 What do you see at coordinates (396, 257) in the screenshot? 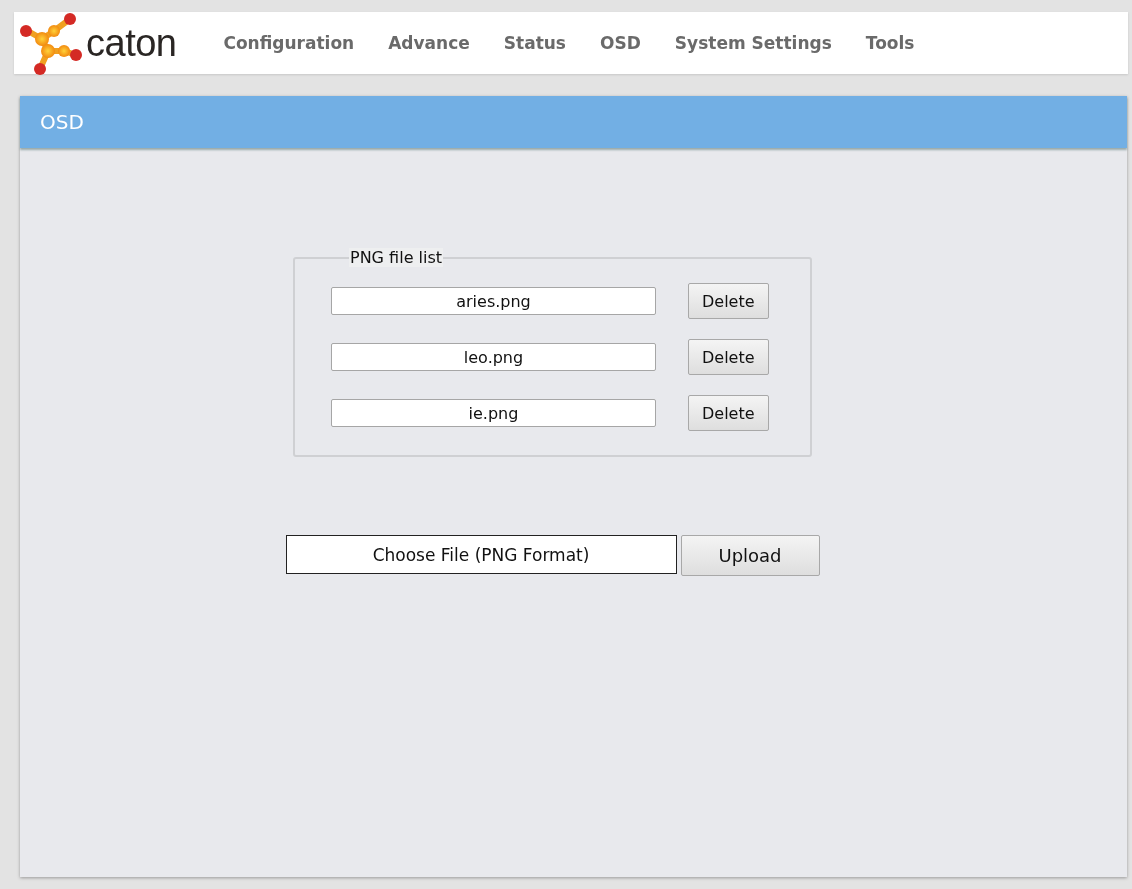
I see `group-legend: PNG file list` at bounding box center [396, 257].